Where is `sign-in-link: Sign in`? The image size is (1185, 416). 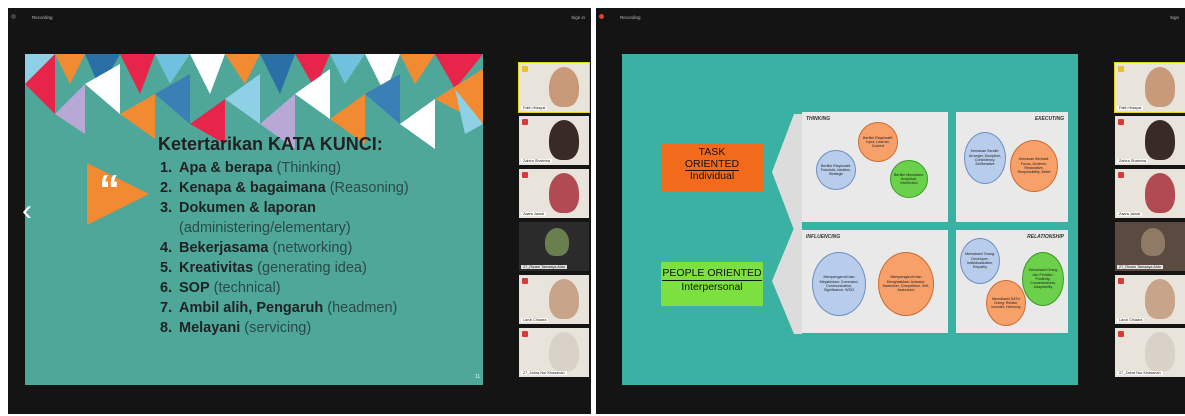 sign-in-link: Sign in is located at coordinates (578, 17).